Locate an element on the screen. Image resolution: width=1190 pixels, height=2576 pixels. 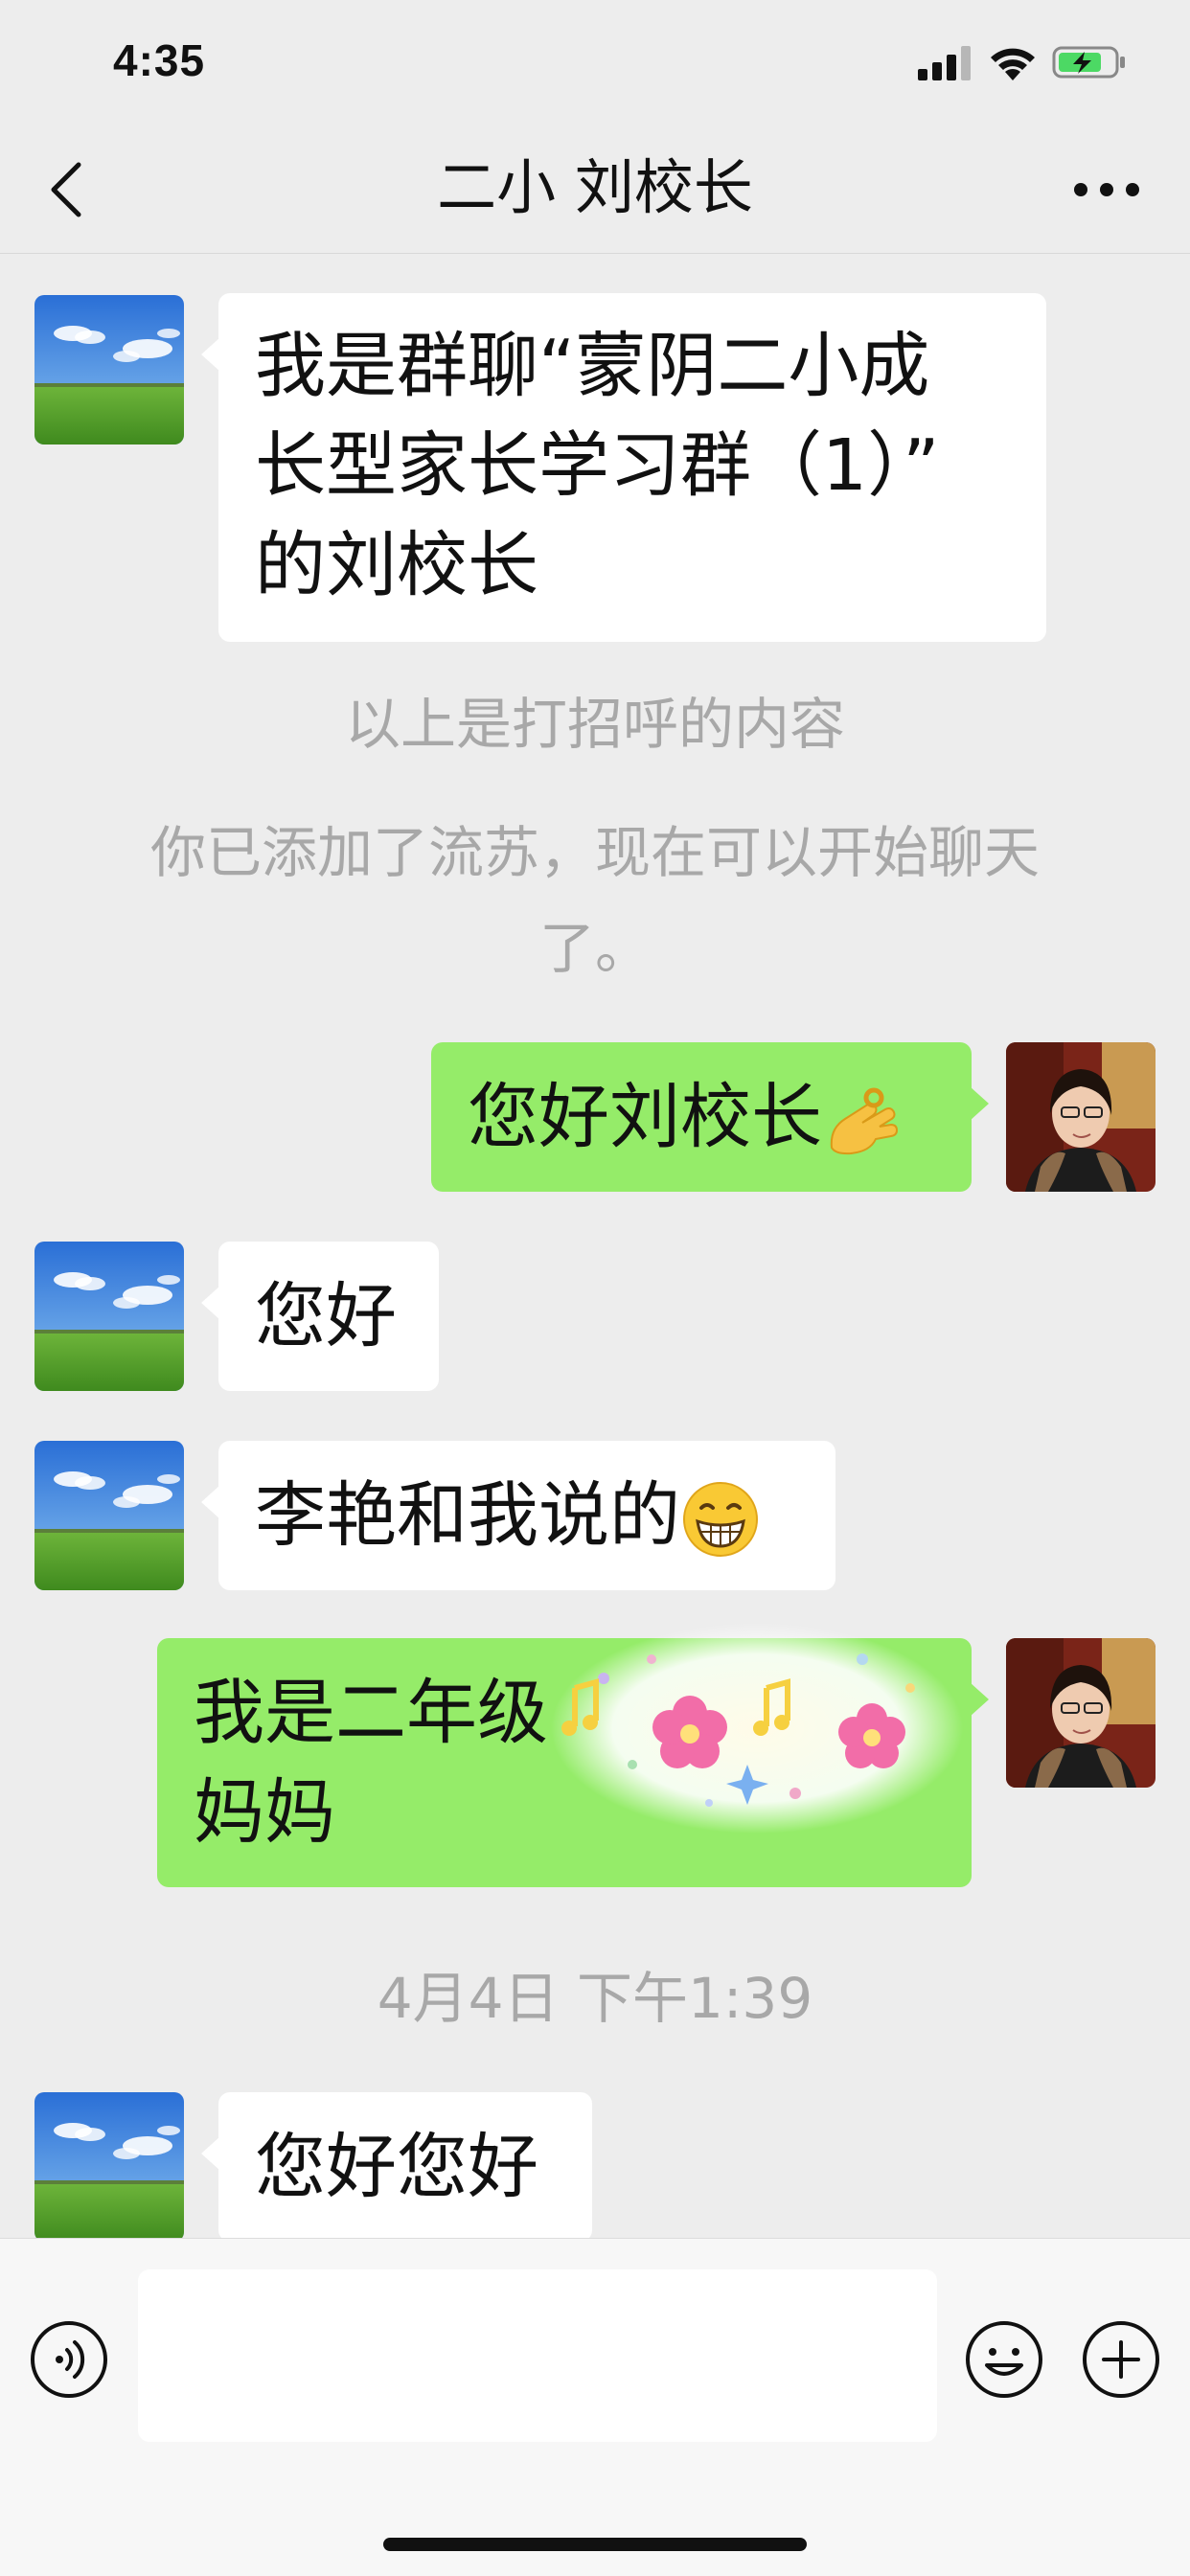
message-text: 您好刘校长 is located at coordinates (645, 1117).